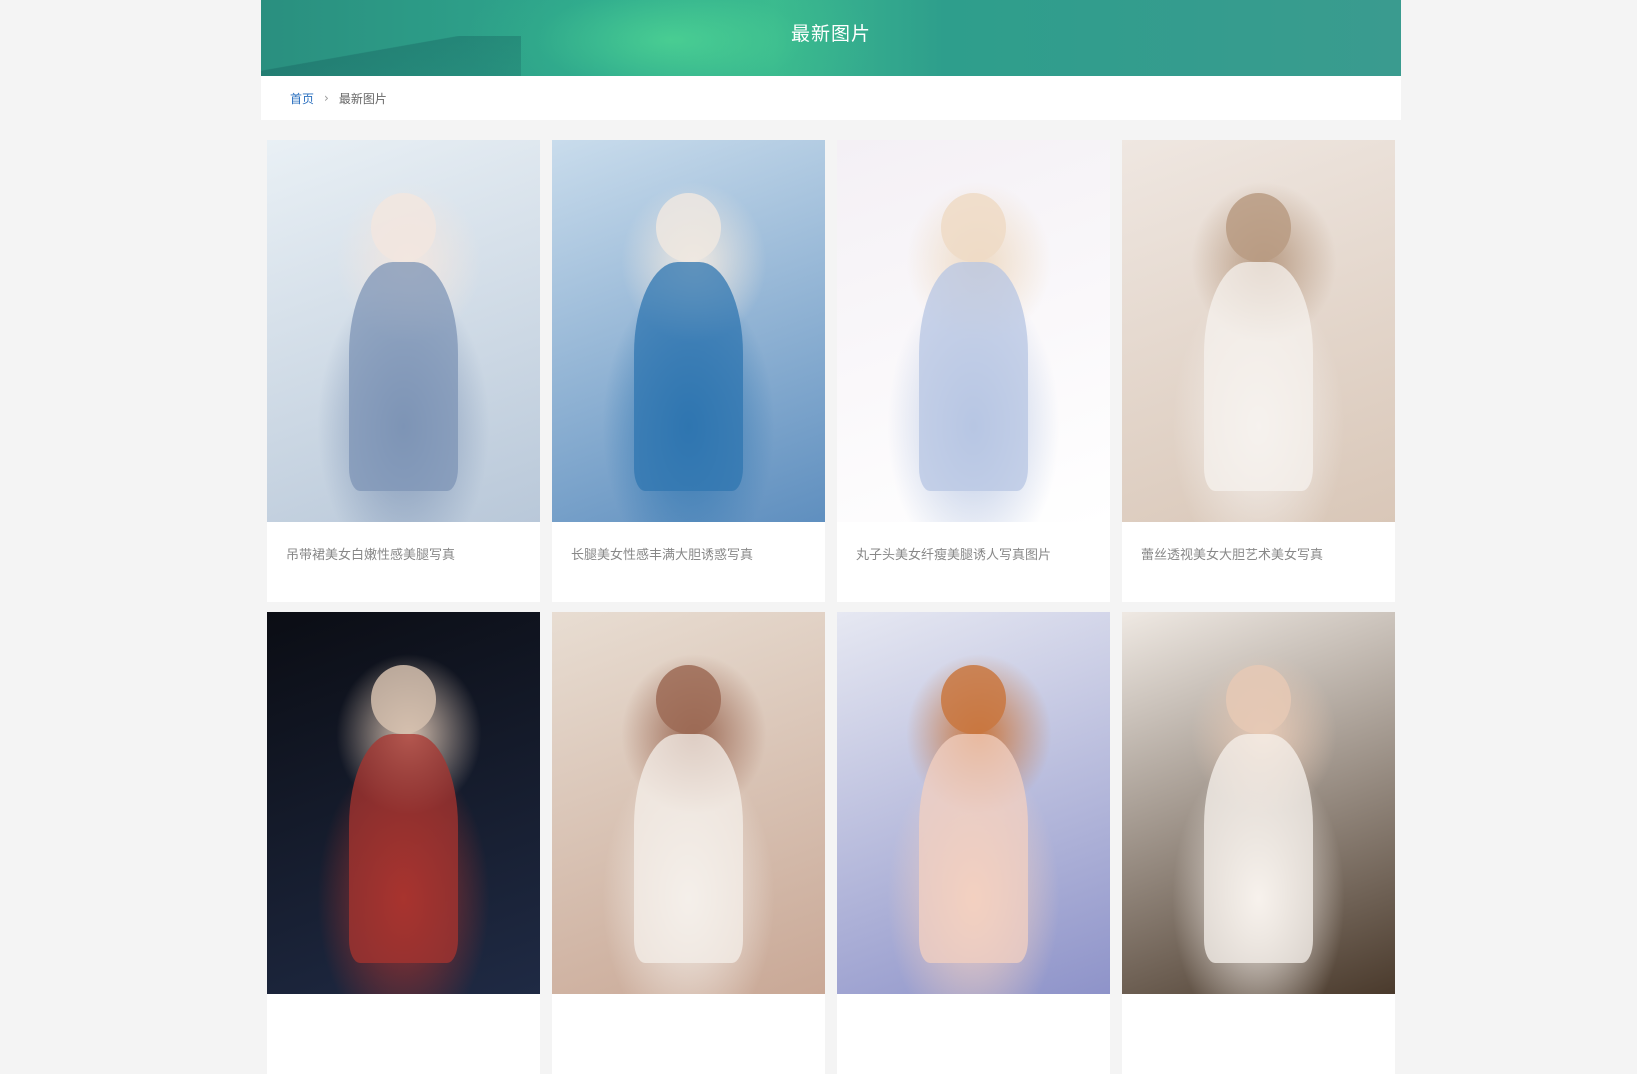  What do you see at coordinates (688, 562) in the screenshot?
I see `gallery-caption: 长腿美女性感丰满大胆诱惑写真` at bounding box center [688, 562].